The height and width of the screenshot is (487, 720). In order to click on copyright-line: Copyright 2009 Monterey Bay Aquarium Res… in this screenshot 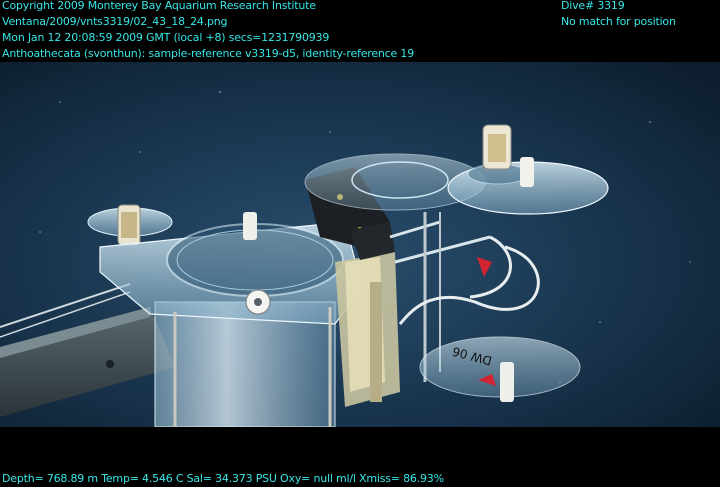, I will do `click(159, 6)`.